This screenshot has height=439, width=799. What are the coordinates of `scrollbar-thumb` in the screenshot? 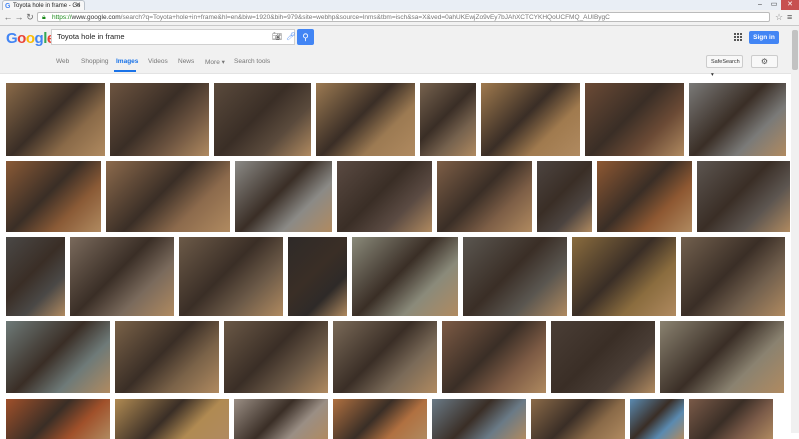 It's located at (795, 50).